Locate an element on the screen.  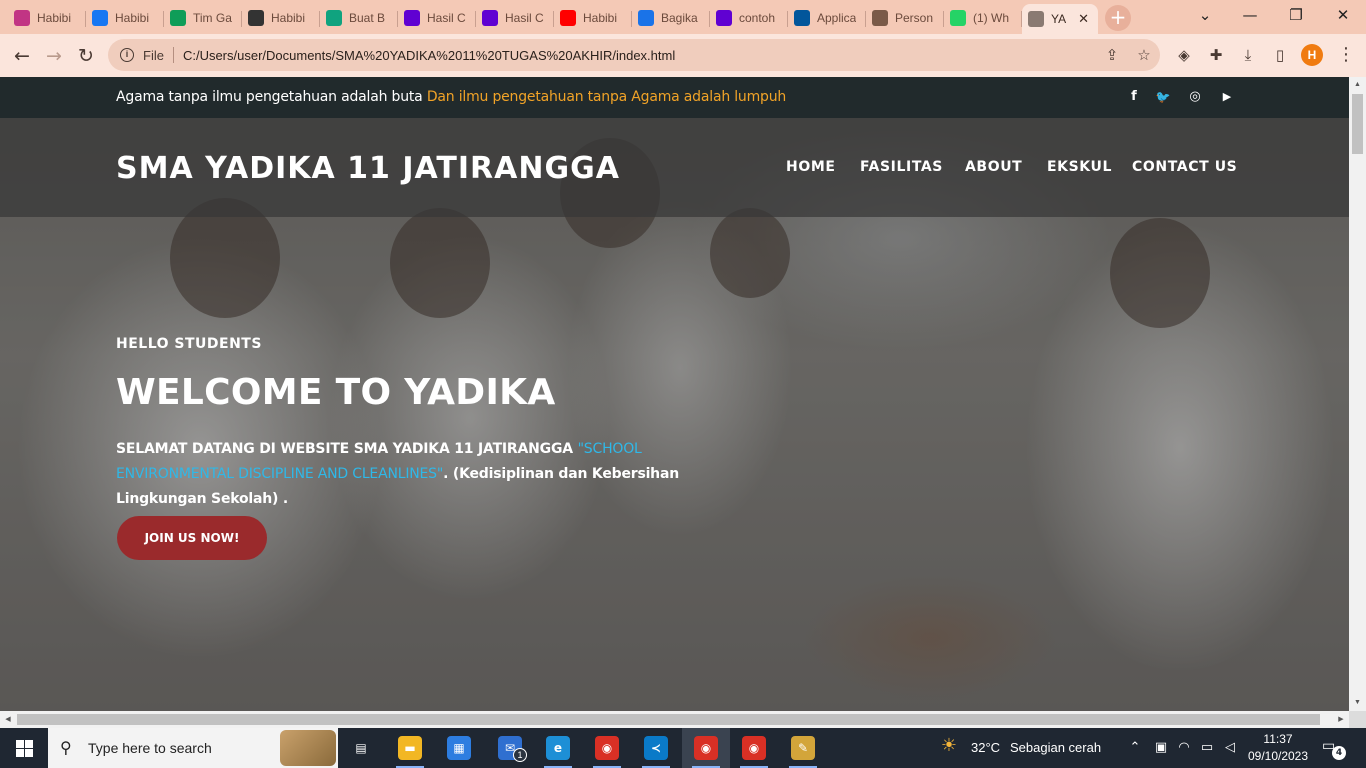
weather-description: Sebagian cerah is located at coordinates (1055, 747).